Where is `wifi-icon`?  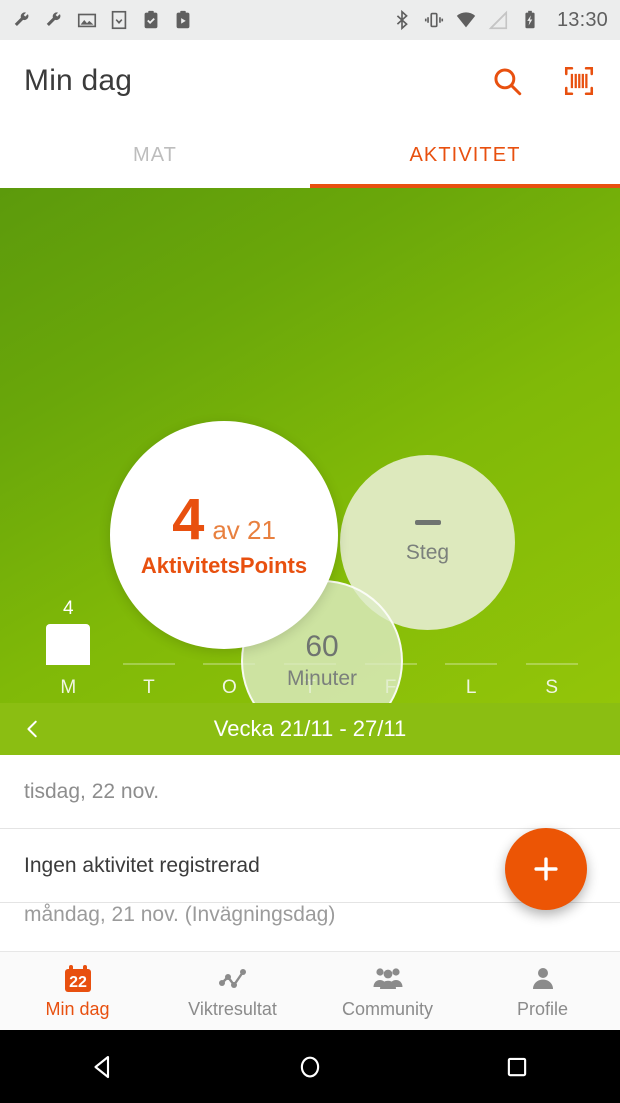
wifi-icon is located at coordinates (466, 20).